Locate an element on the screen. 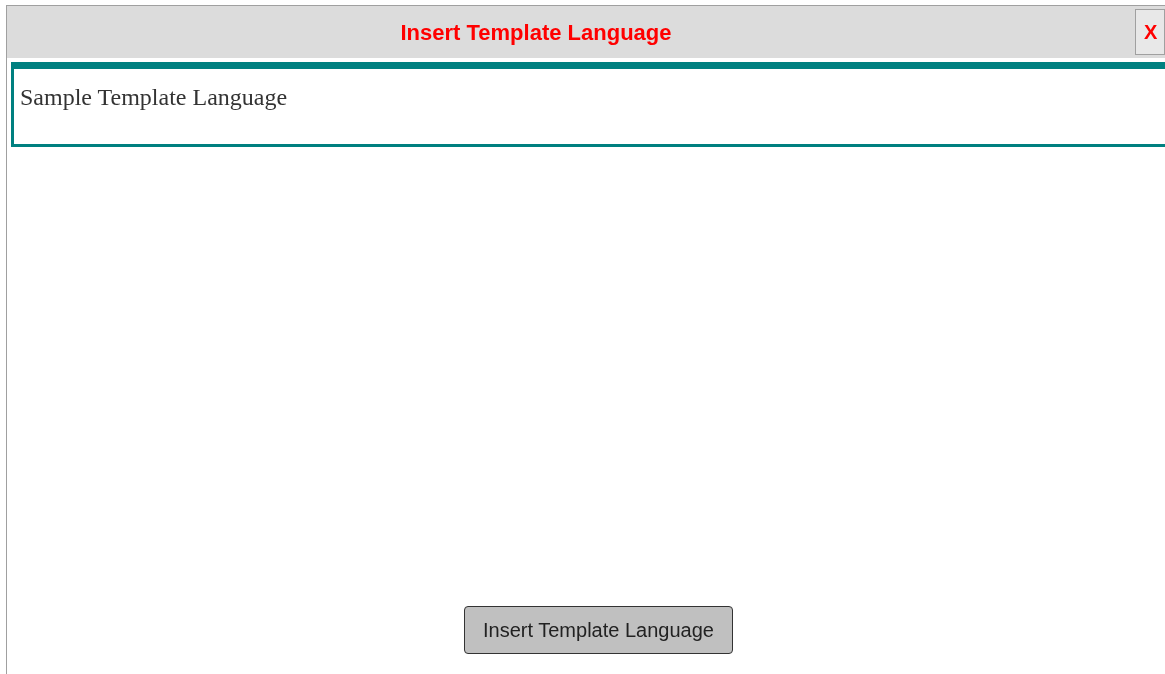 Image resolution: width=1165 pixels, height=674 pixels. insert-button: Insert Template Language is located at coordinates (598, 630).